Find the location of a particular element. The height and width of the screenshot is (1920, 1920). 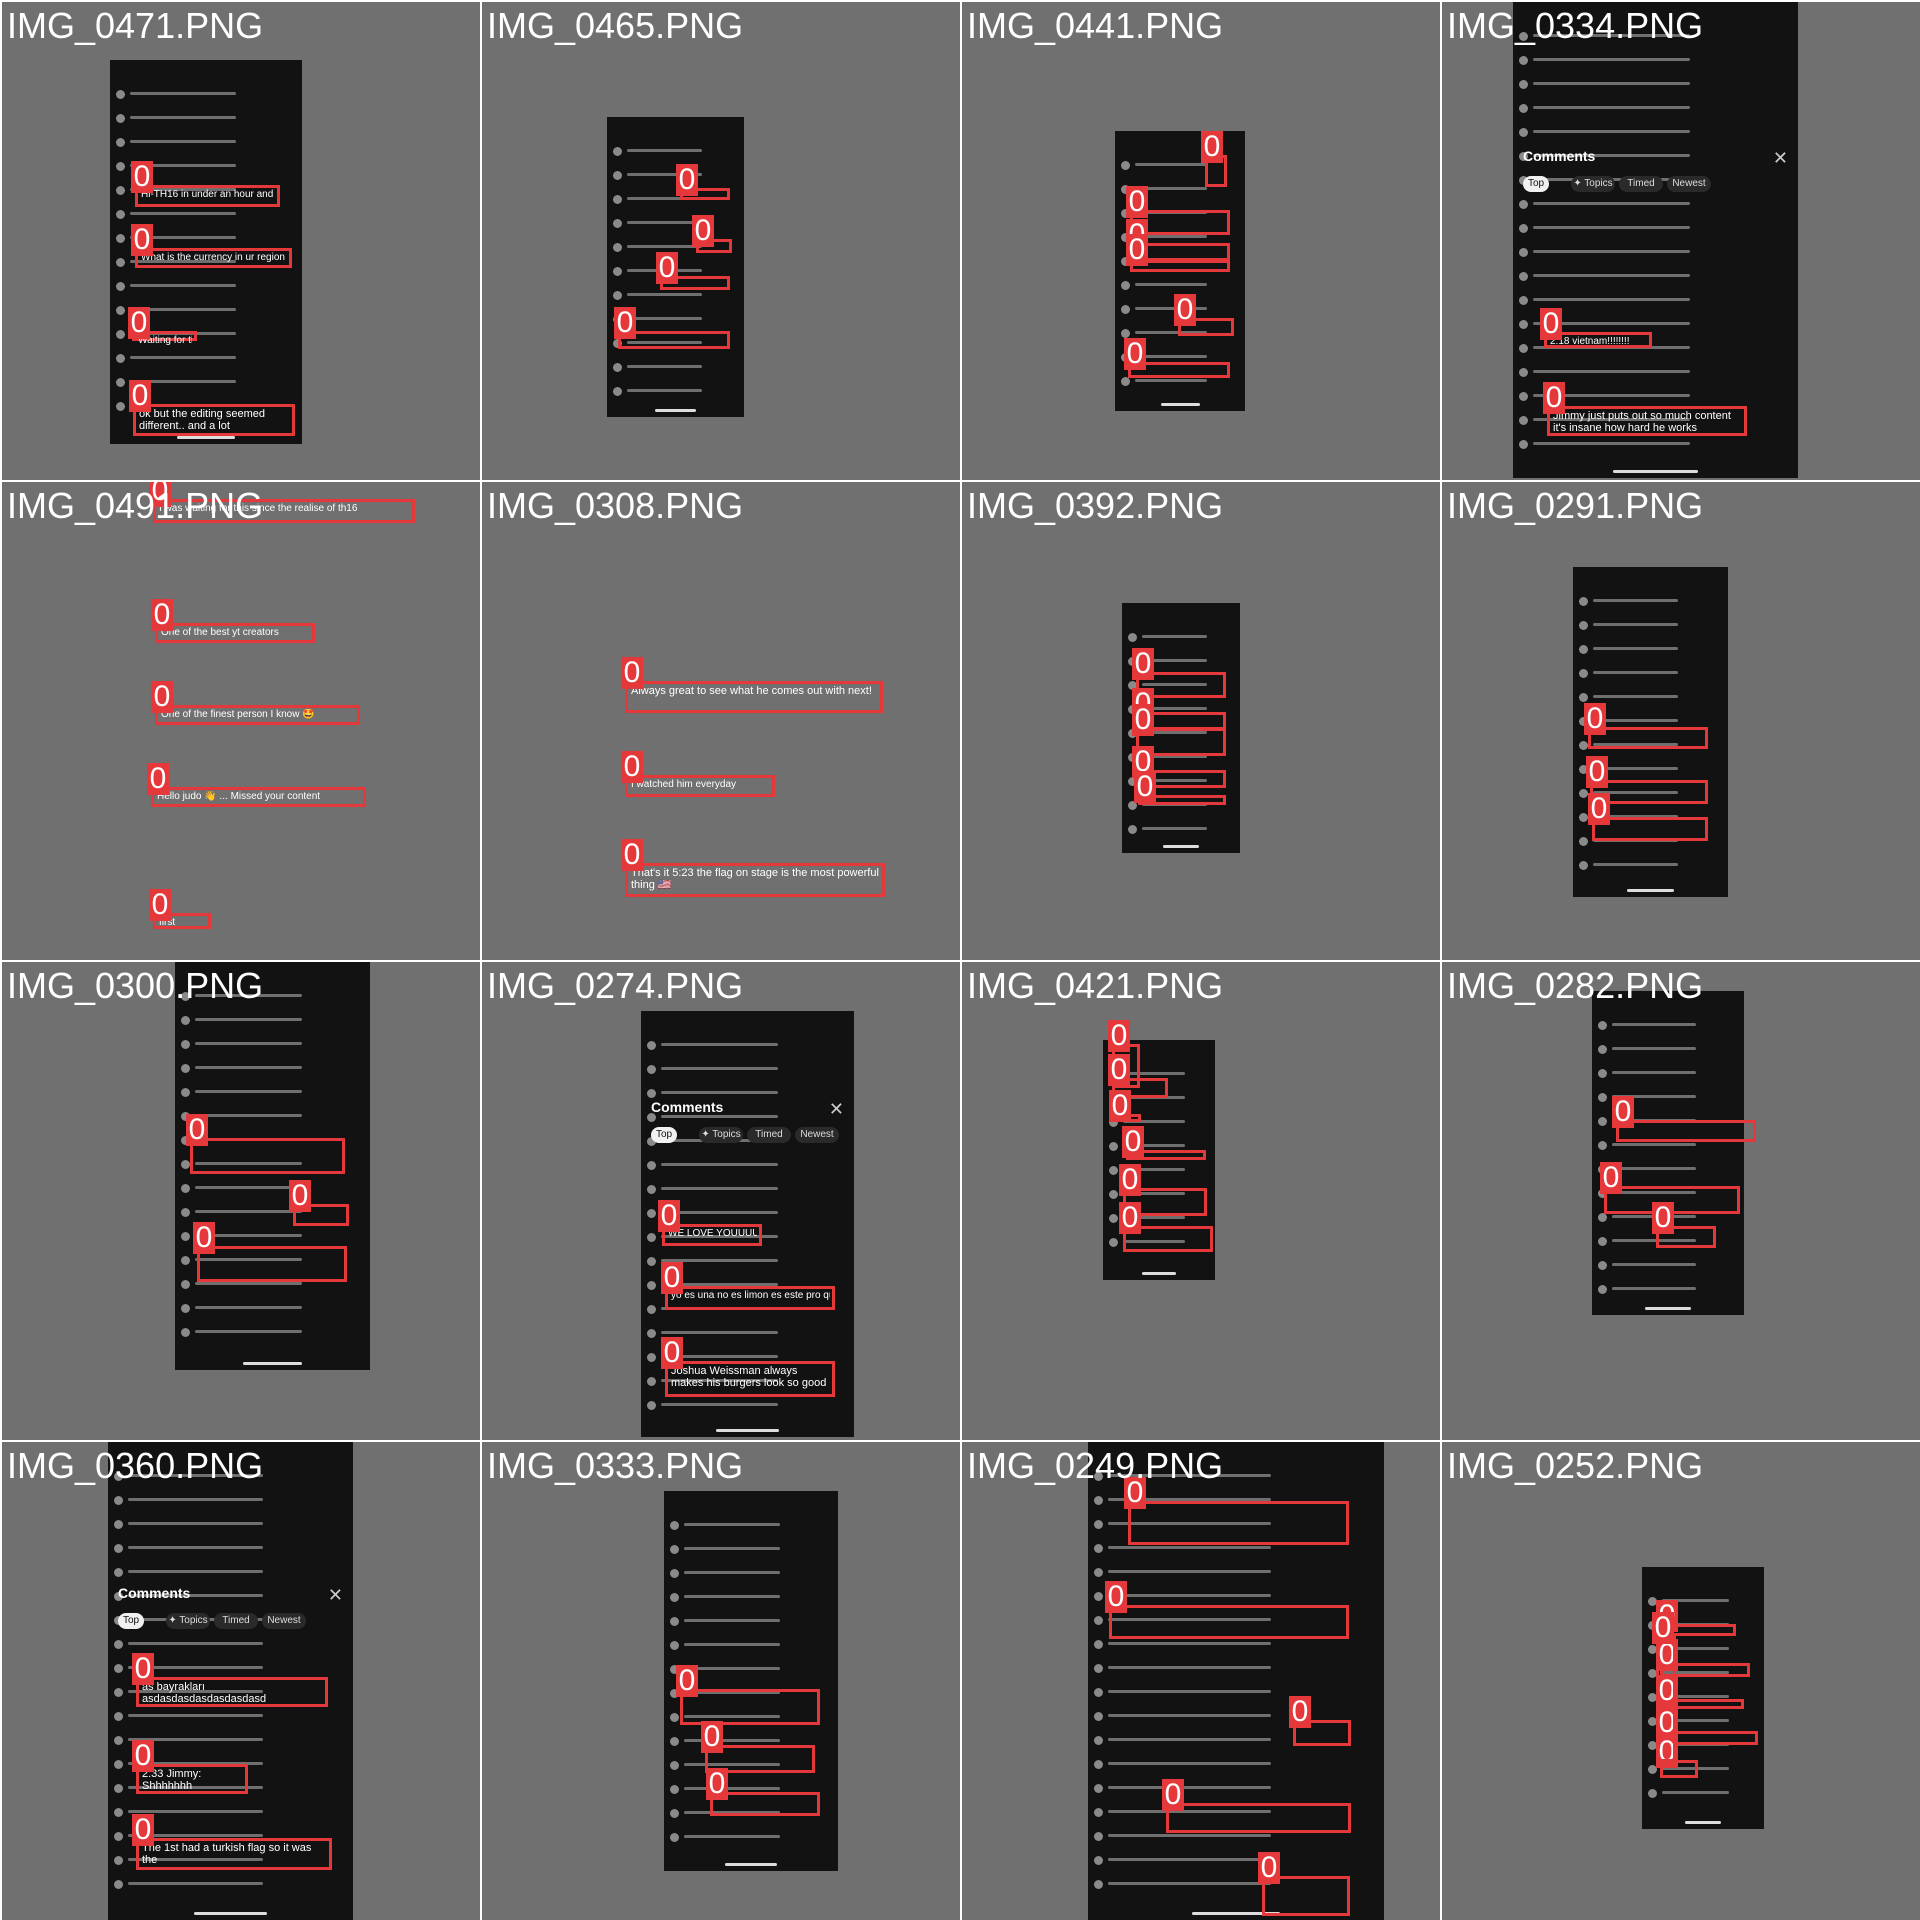

comment-text: 2:18 vietnam!!!!!!!! is located at coordinates (1590, 341).